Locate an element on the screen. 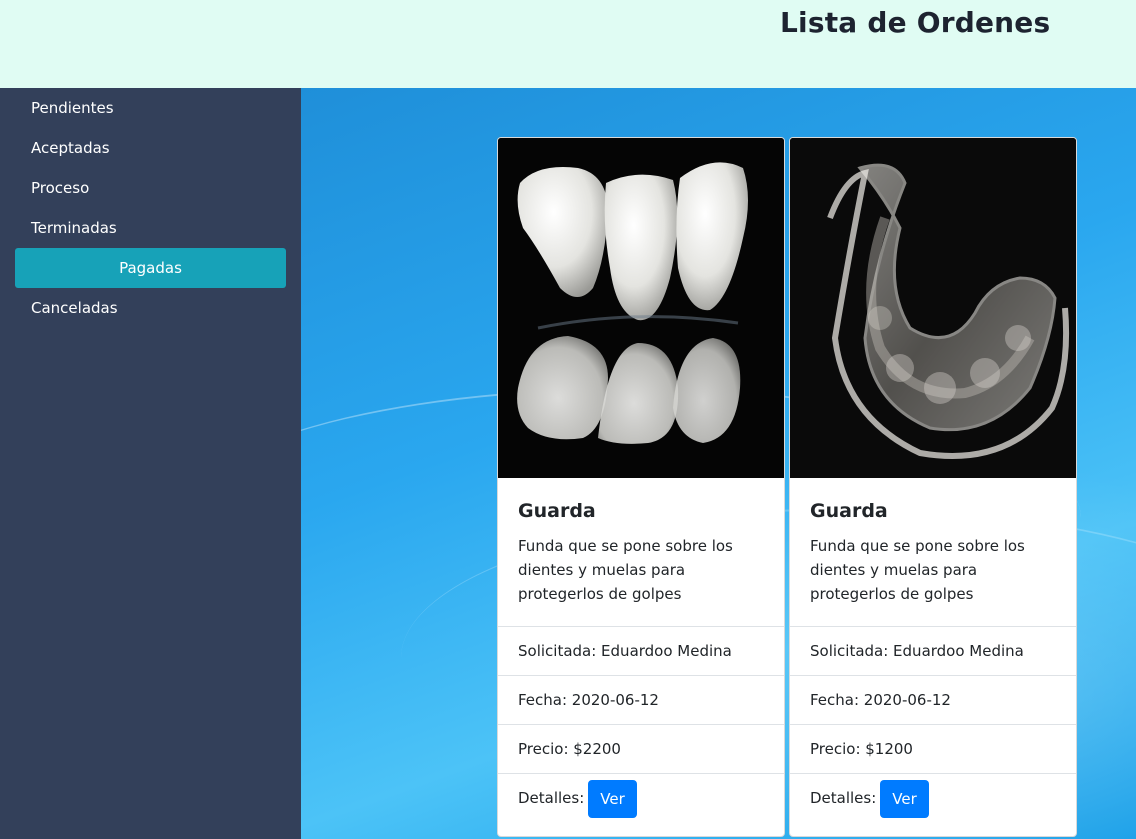 The width and height of the screenshot is (1136, 839). order-price: Precio: $2200 is located at coordinates (641, 748).